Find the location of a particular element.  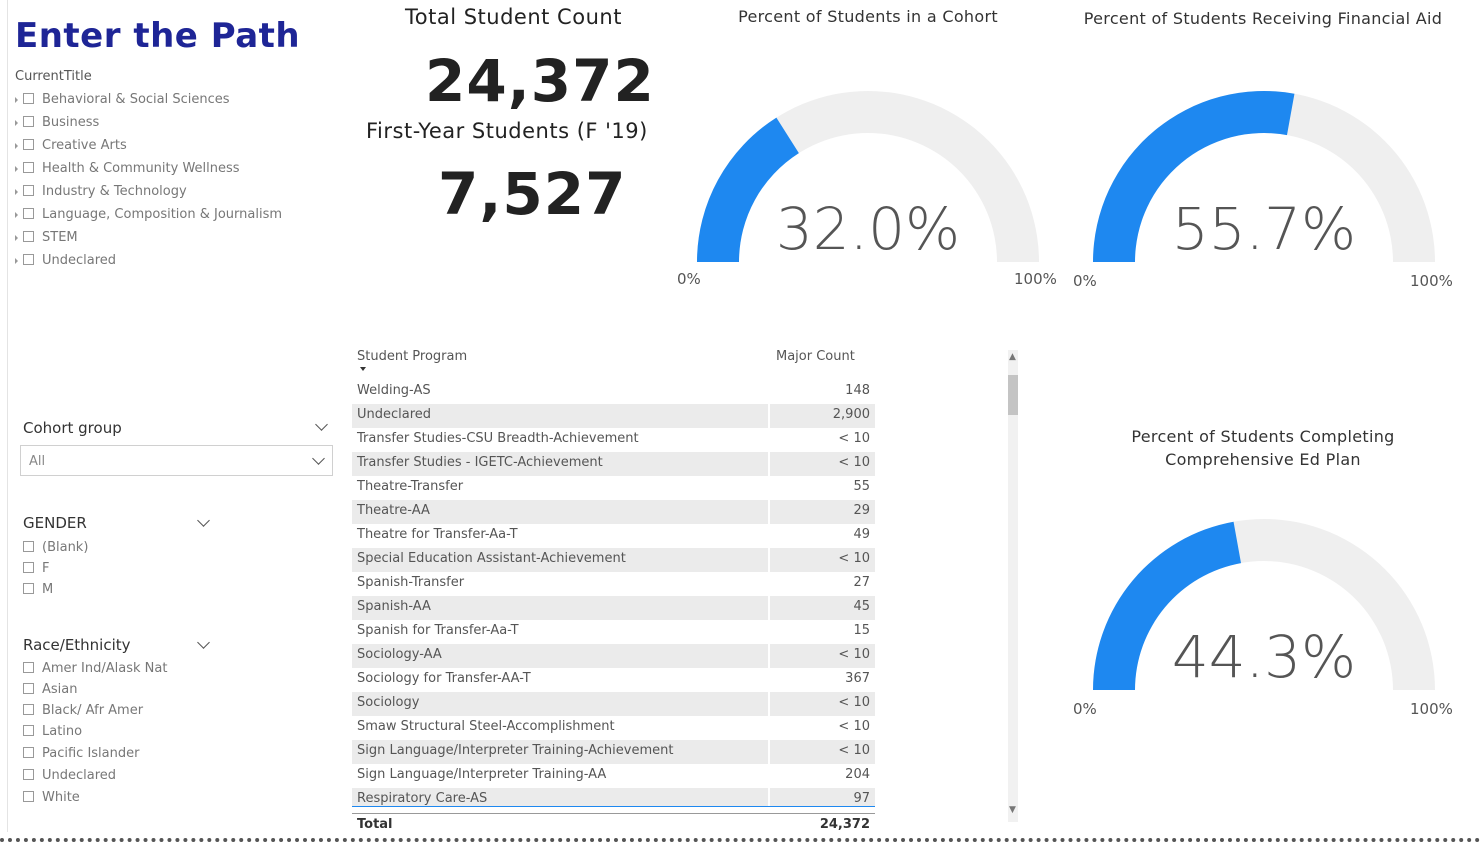

tree-item-behavioral: Behavioral & Social Sciences is located at coordinates (122, 100).